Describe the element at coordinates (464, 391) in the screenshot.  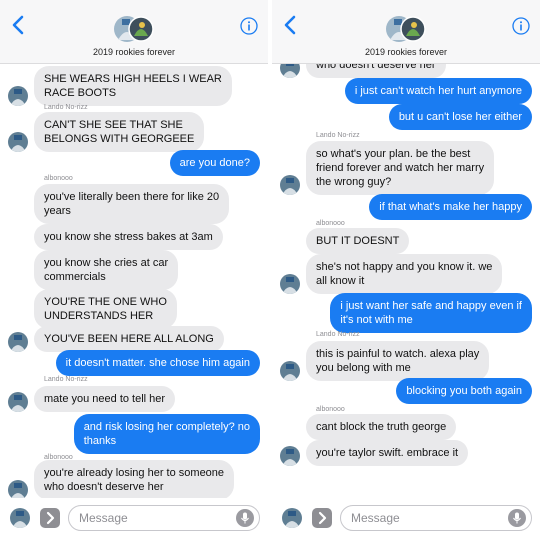
I see `outgoing-message-bubble: blocking you both again` at that location.